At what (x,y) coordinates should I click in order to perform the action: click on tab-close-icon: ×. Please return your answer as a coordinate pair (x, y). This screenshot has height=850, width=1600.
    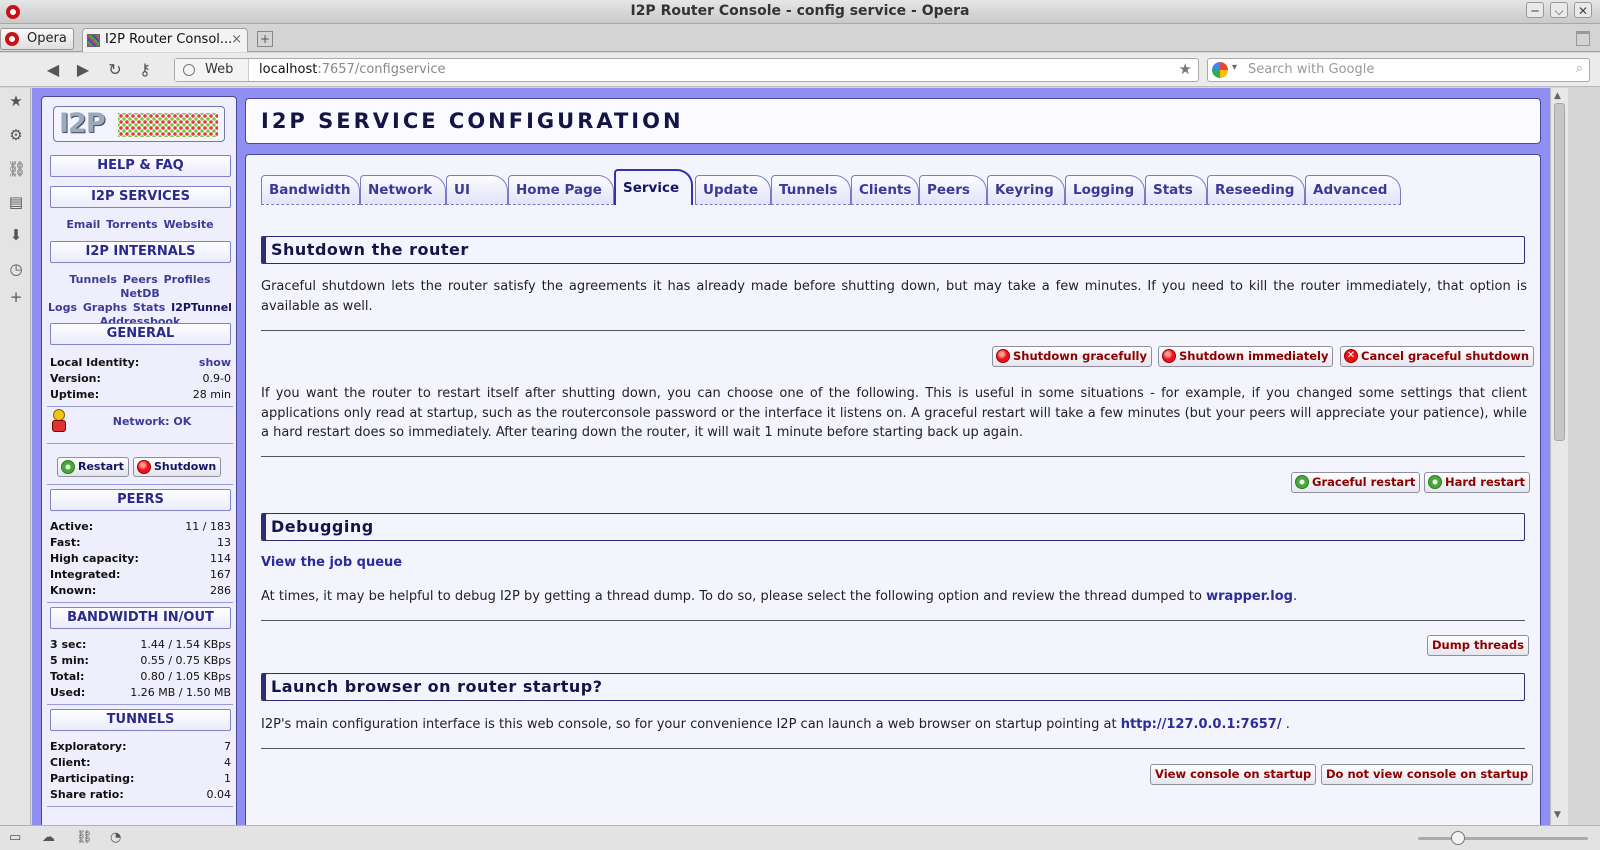
    Looking at the image, I should click on (236, 40).